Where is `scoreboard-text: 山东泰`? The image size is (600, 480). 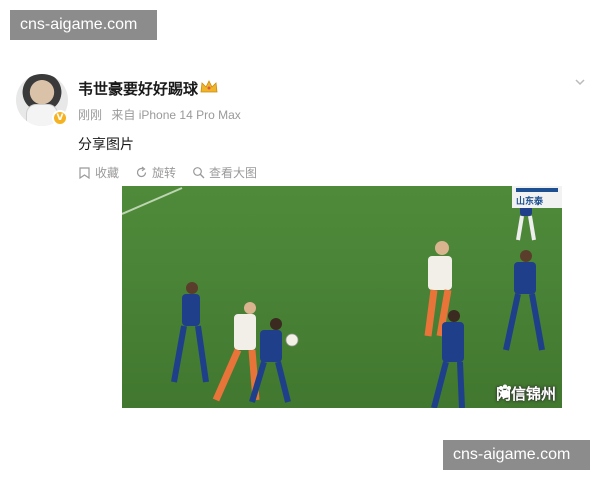
scoreboard-text: 山东泰 is located at coordinates (530, 202).